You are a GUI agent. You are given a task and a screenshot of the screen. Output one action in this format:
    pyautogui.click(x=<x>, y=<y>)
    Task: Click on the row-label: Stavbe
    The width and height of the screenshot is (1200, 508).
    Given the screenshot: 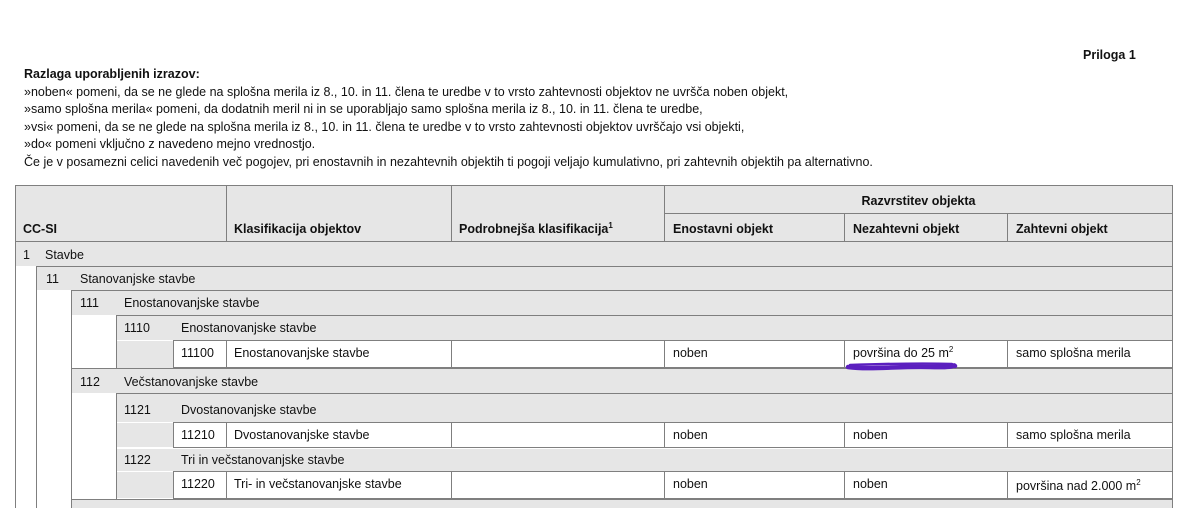 What is the action you would take?
    pyautogui.click(x=64, y=255)
    